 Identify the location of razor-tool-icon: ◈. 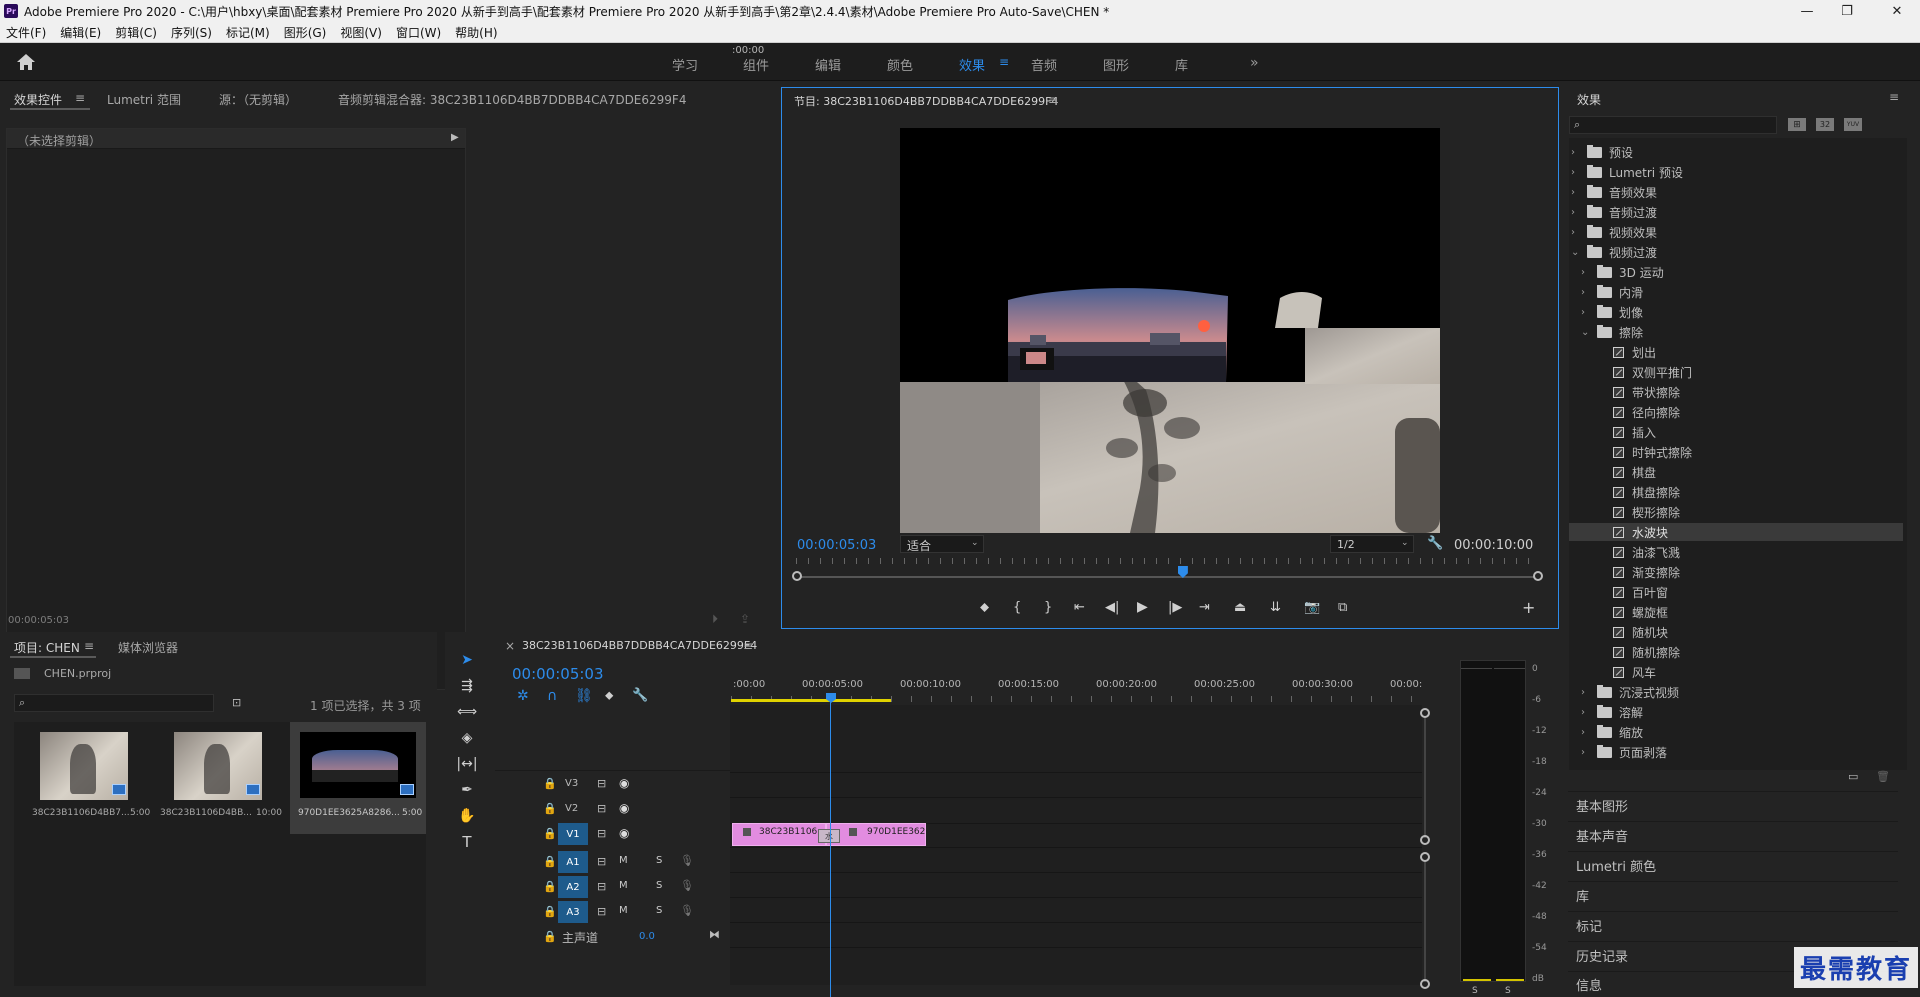
(467, 738).